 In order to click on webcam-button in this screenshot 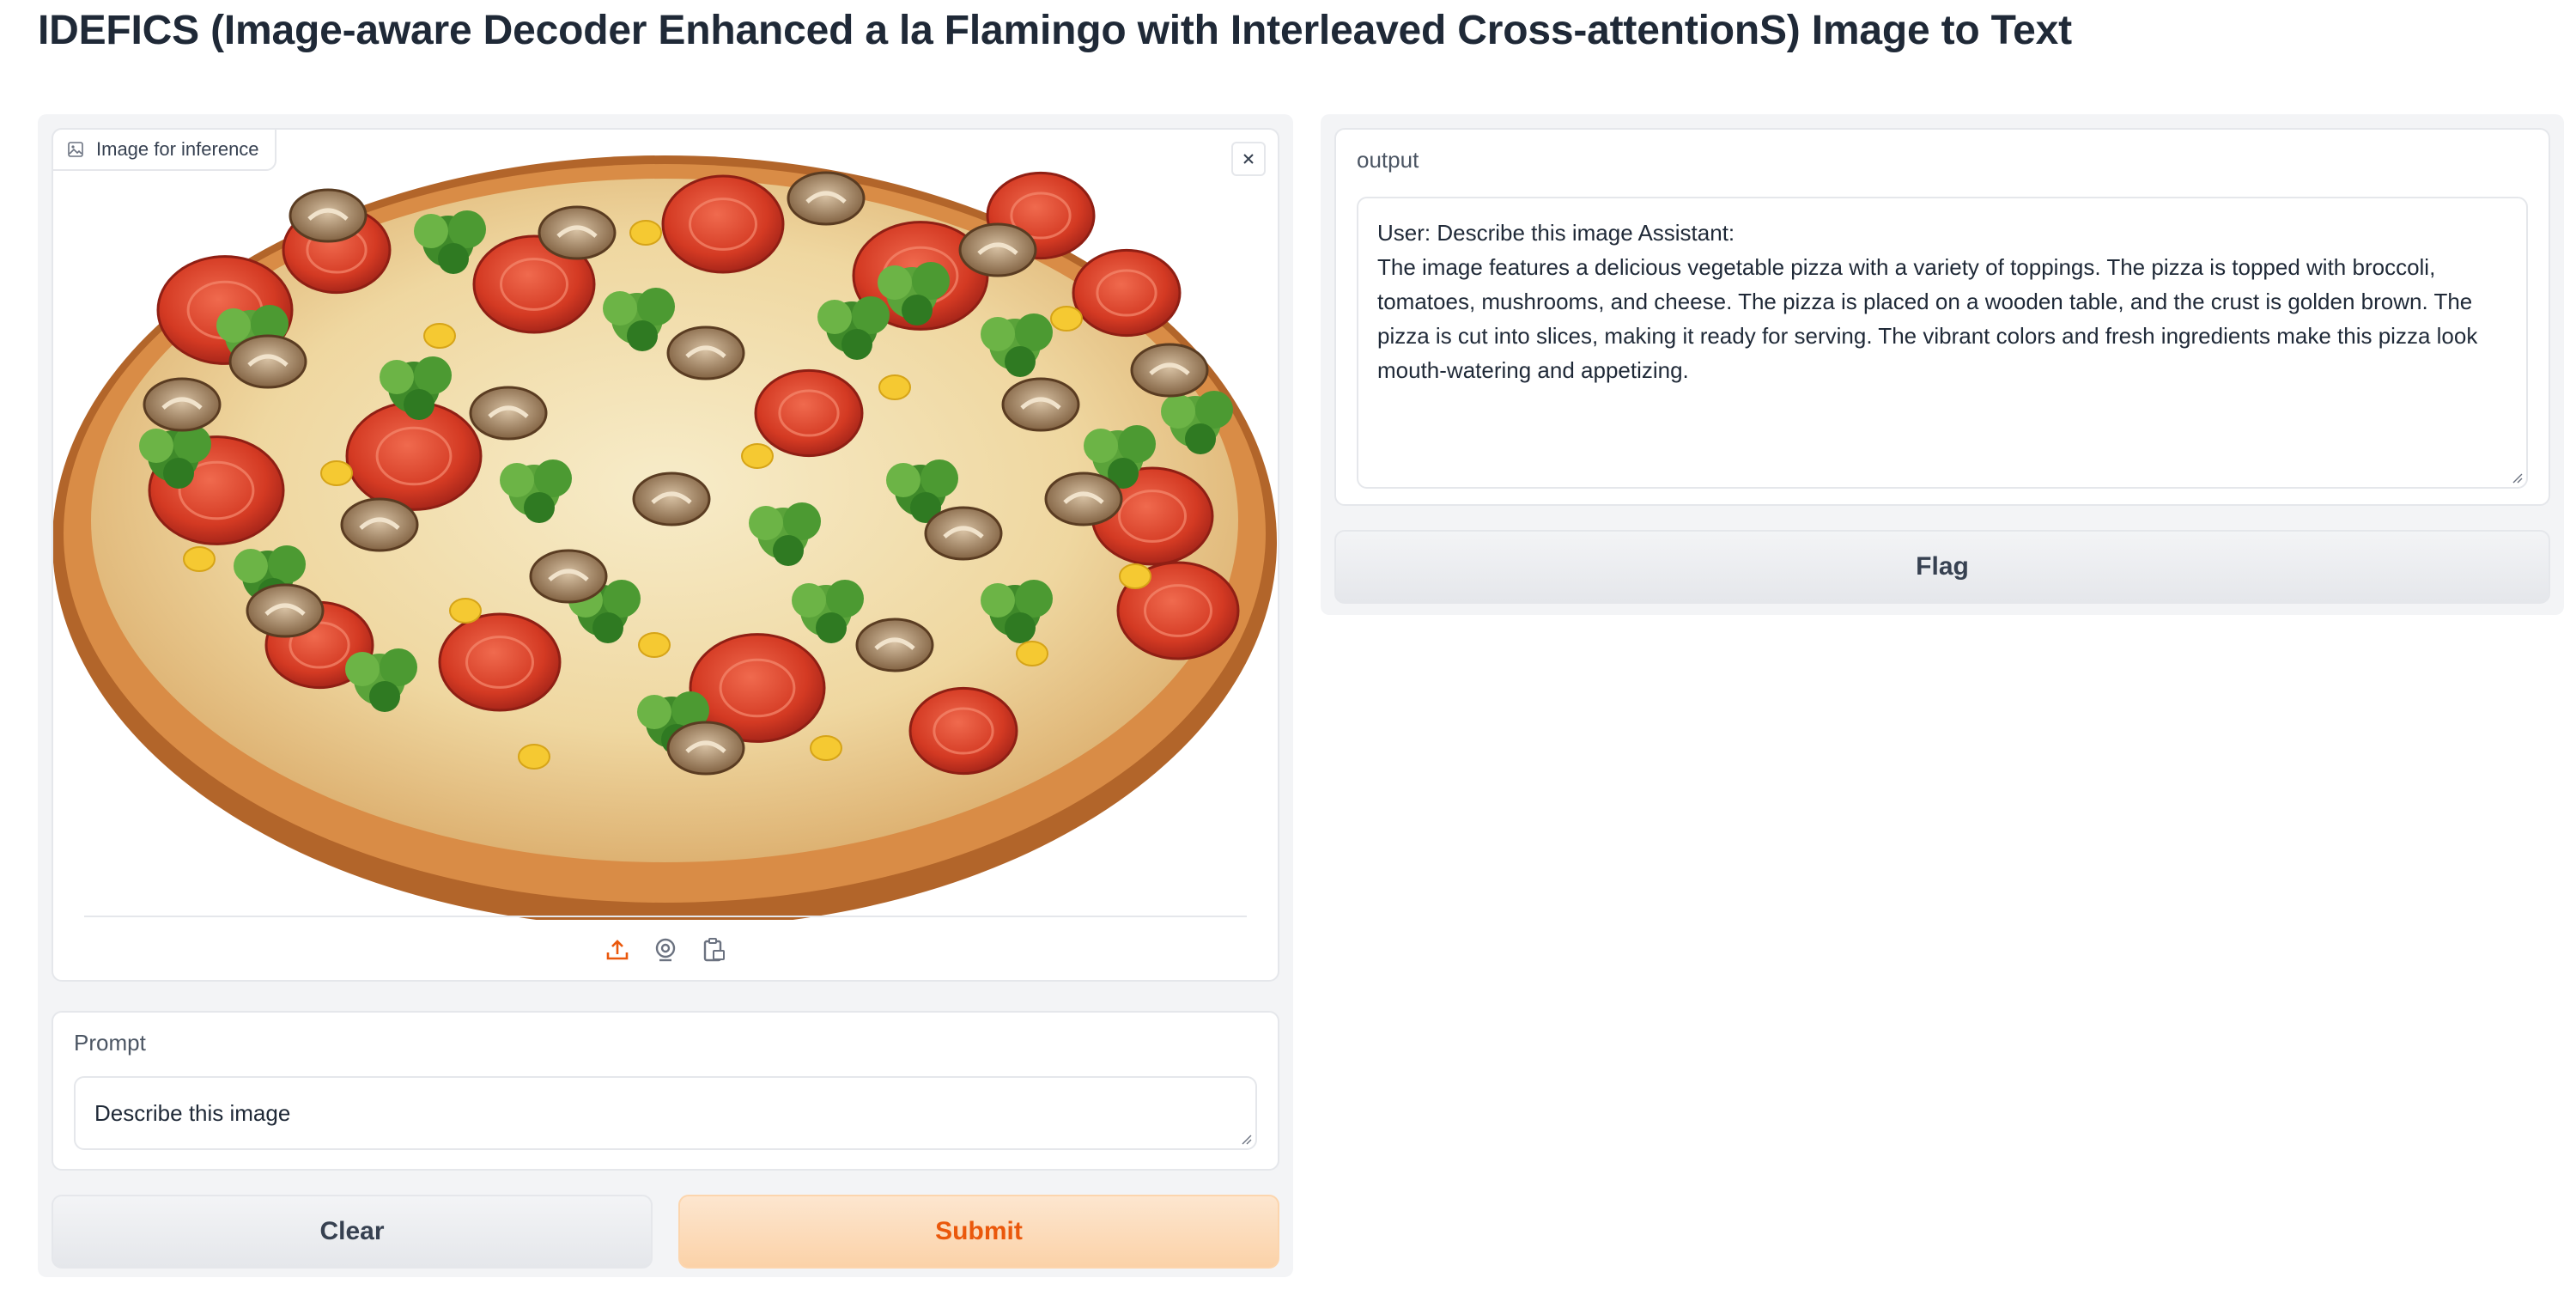, I will do `click(665, 949)`.